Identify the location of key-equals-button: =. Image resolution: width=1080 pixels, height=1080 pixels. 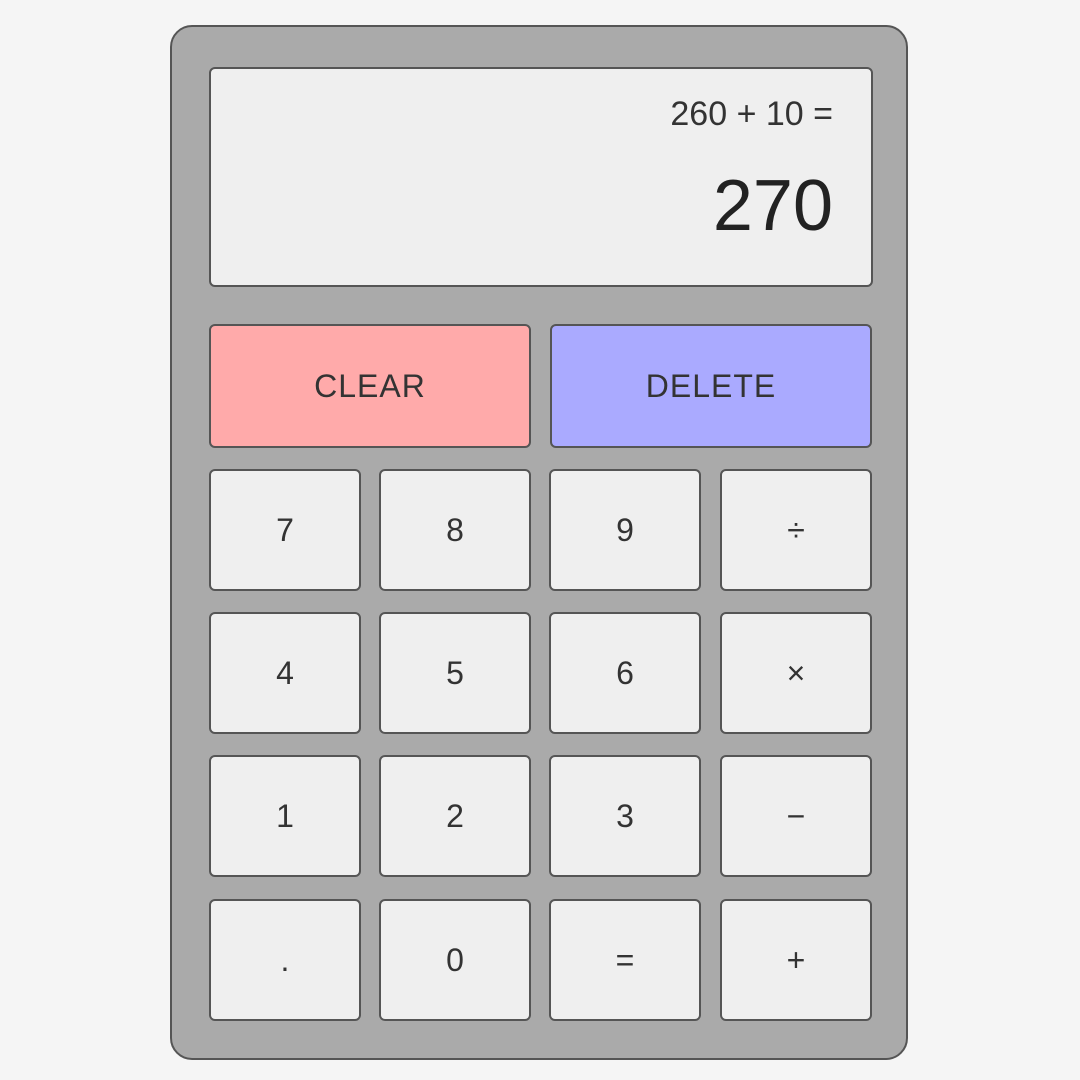
(625, 960).